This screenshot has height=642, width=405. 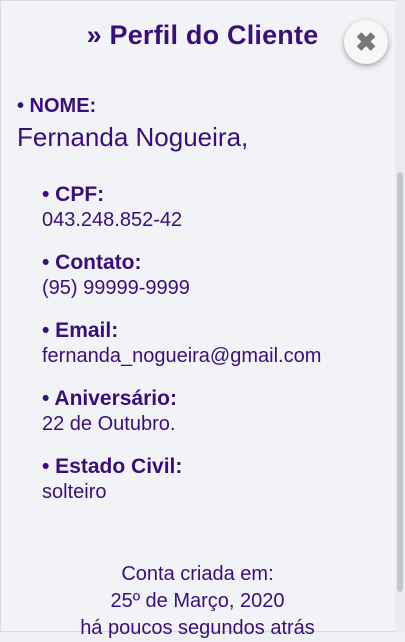 What do you see at coordinates (112, 220) in the screenshot?
I see `field-value: 043.248.852-42` at bounding box center [112, 220].